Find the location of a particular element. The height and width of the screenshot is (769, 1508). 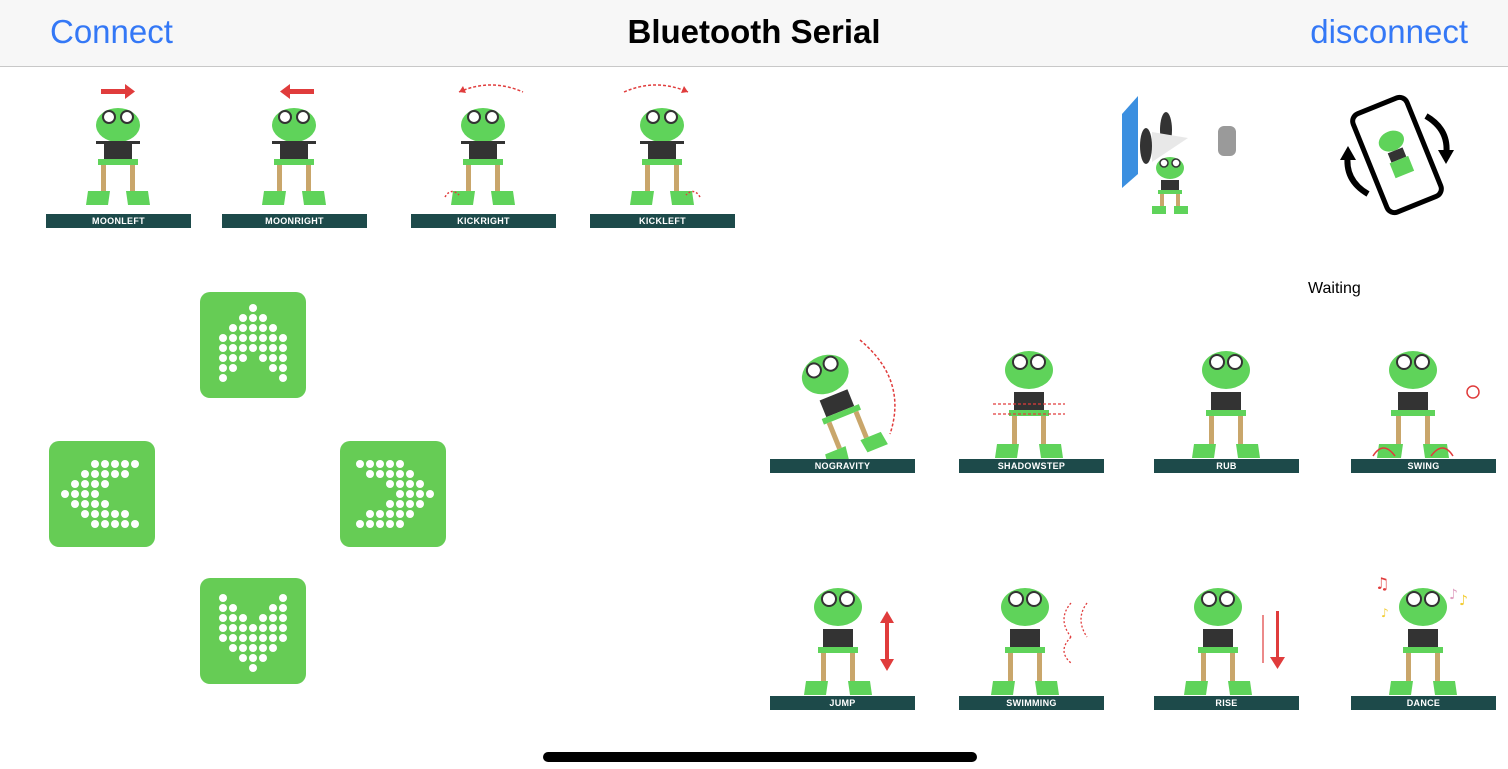

move-jump-button: JUMP is located at coordinates (842, 636).